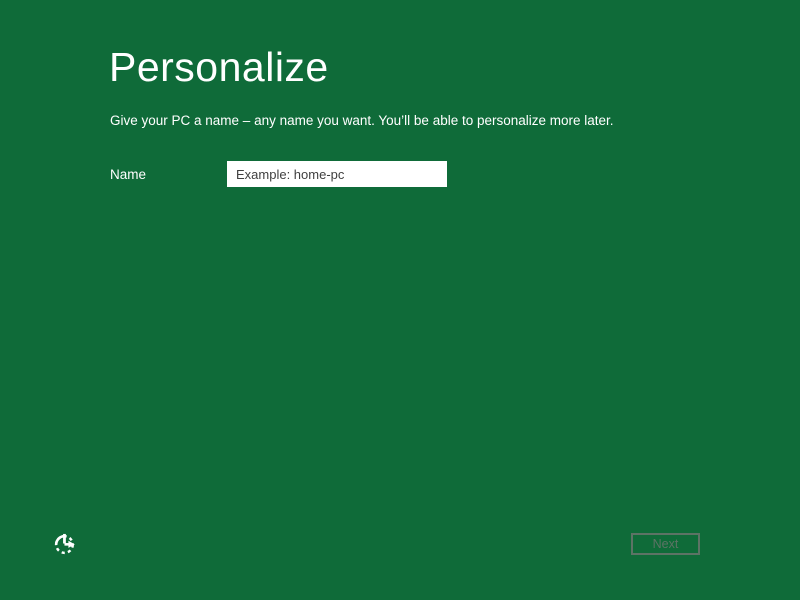 The width and height of the screenshot is (800, 600). I want to click on name-label: Name, so click(128, 174).